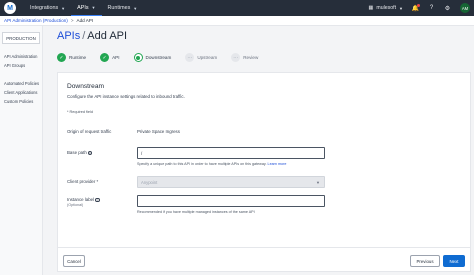  I want to click on sidebar-item-automated-policies: Automated Policies, so click(21, 83).